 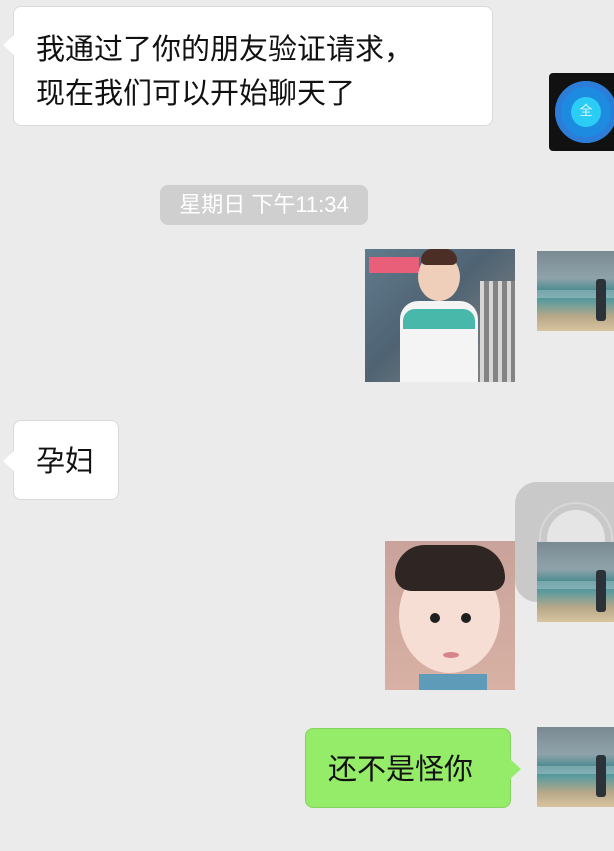 I want to click on chat-message-outgoing: 还不是怪你, so click(x=413, y=768).